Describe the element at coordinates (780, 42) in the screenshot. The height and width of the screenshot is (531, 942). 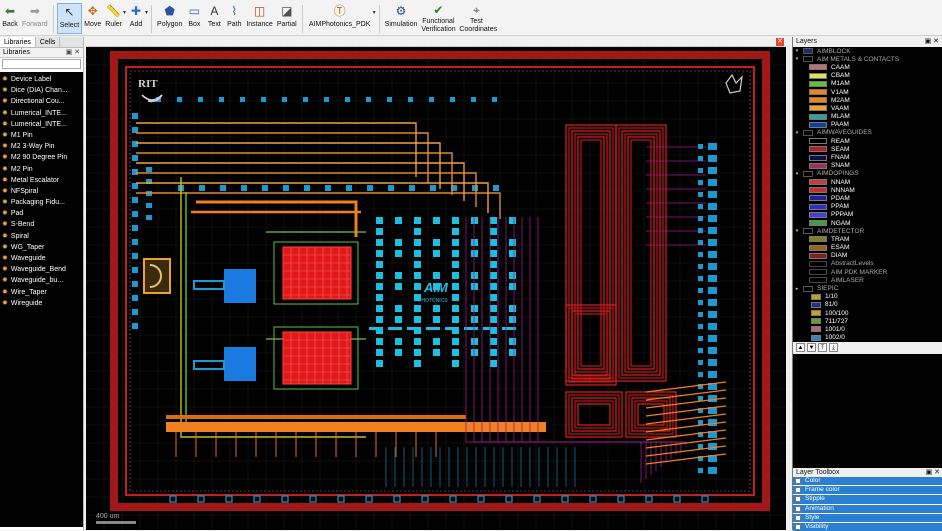
I see `close-view-icon: ✕` at that location.